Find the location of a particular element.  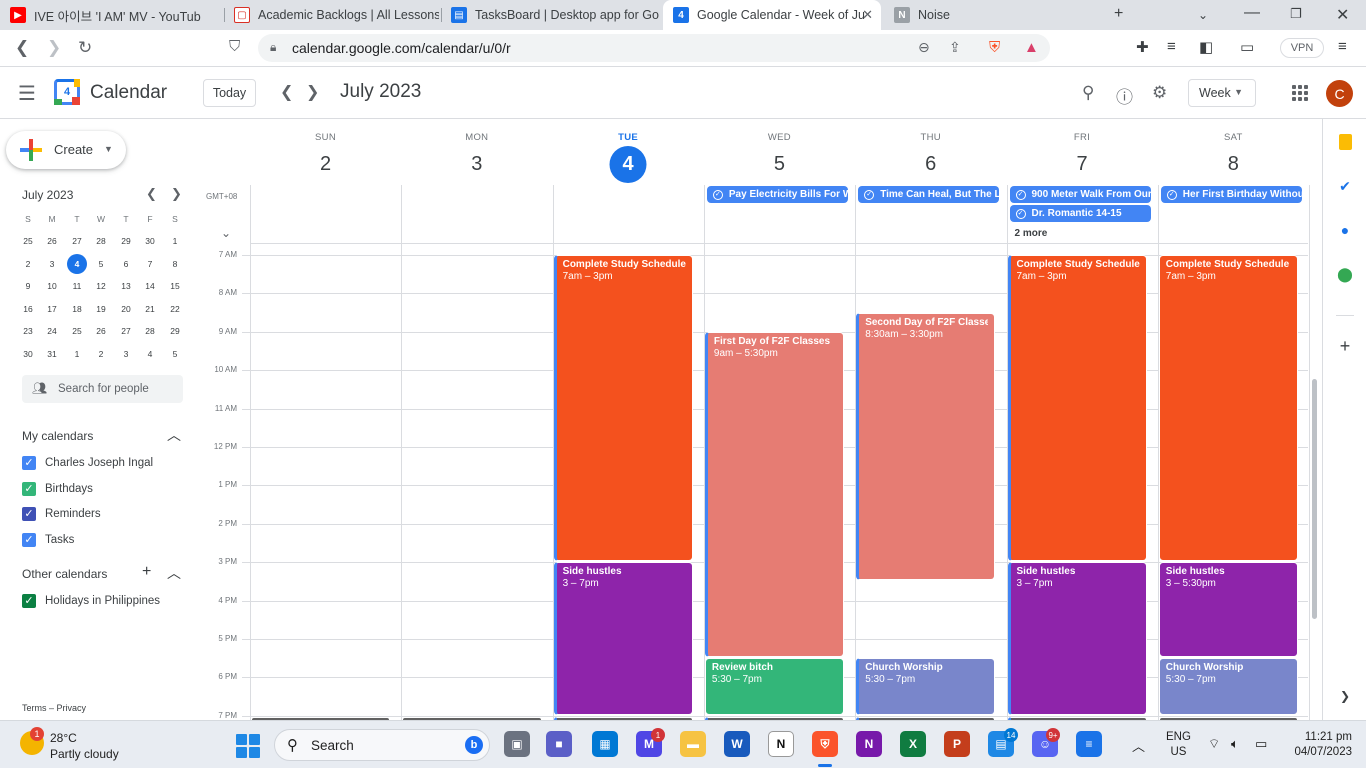

my-calendars-title: My calendars is located at coordinates (57, 436).